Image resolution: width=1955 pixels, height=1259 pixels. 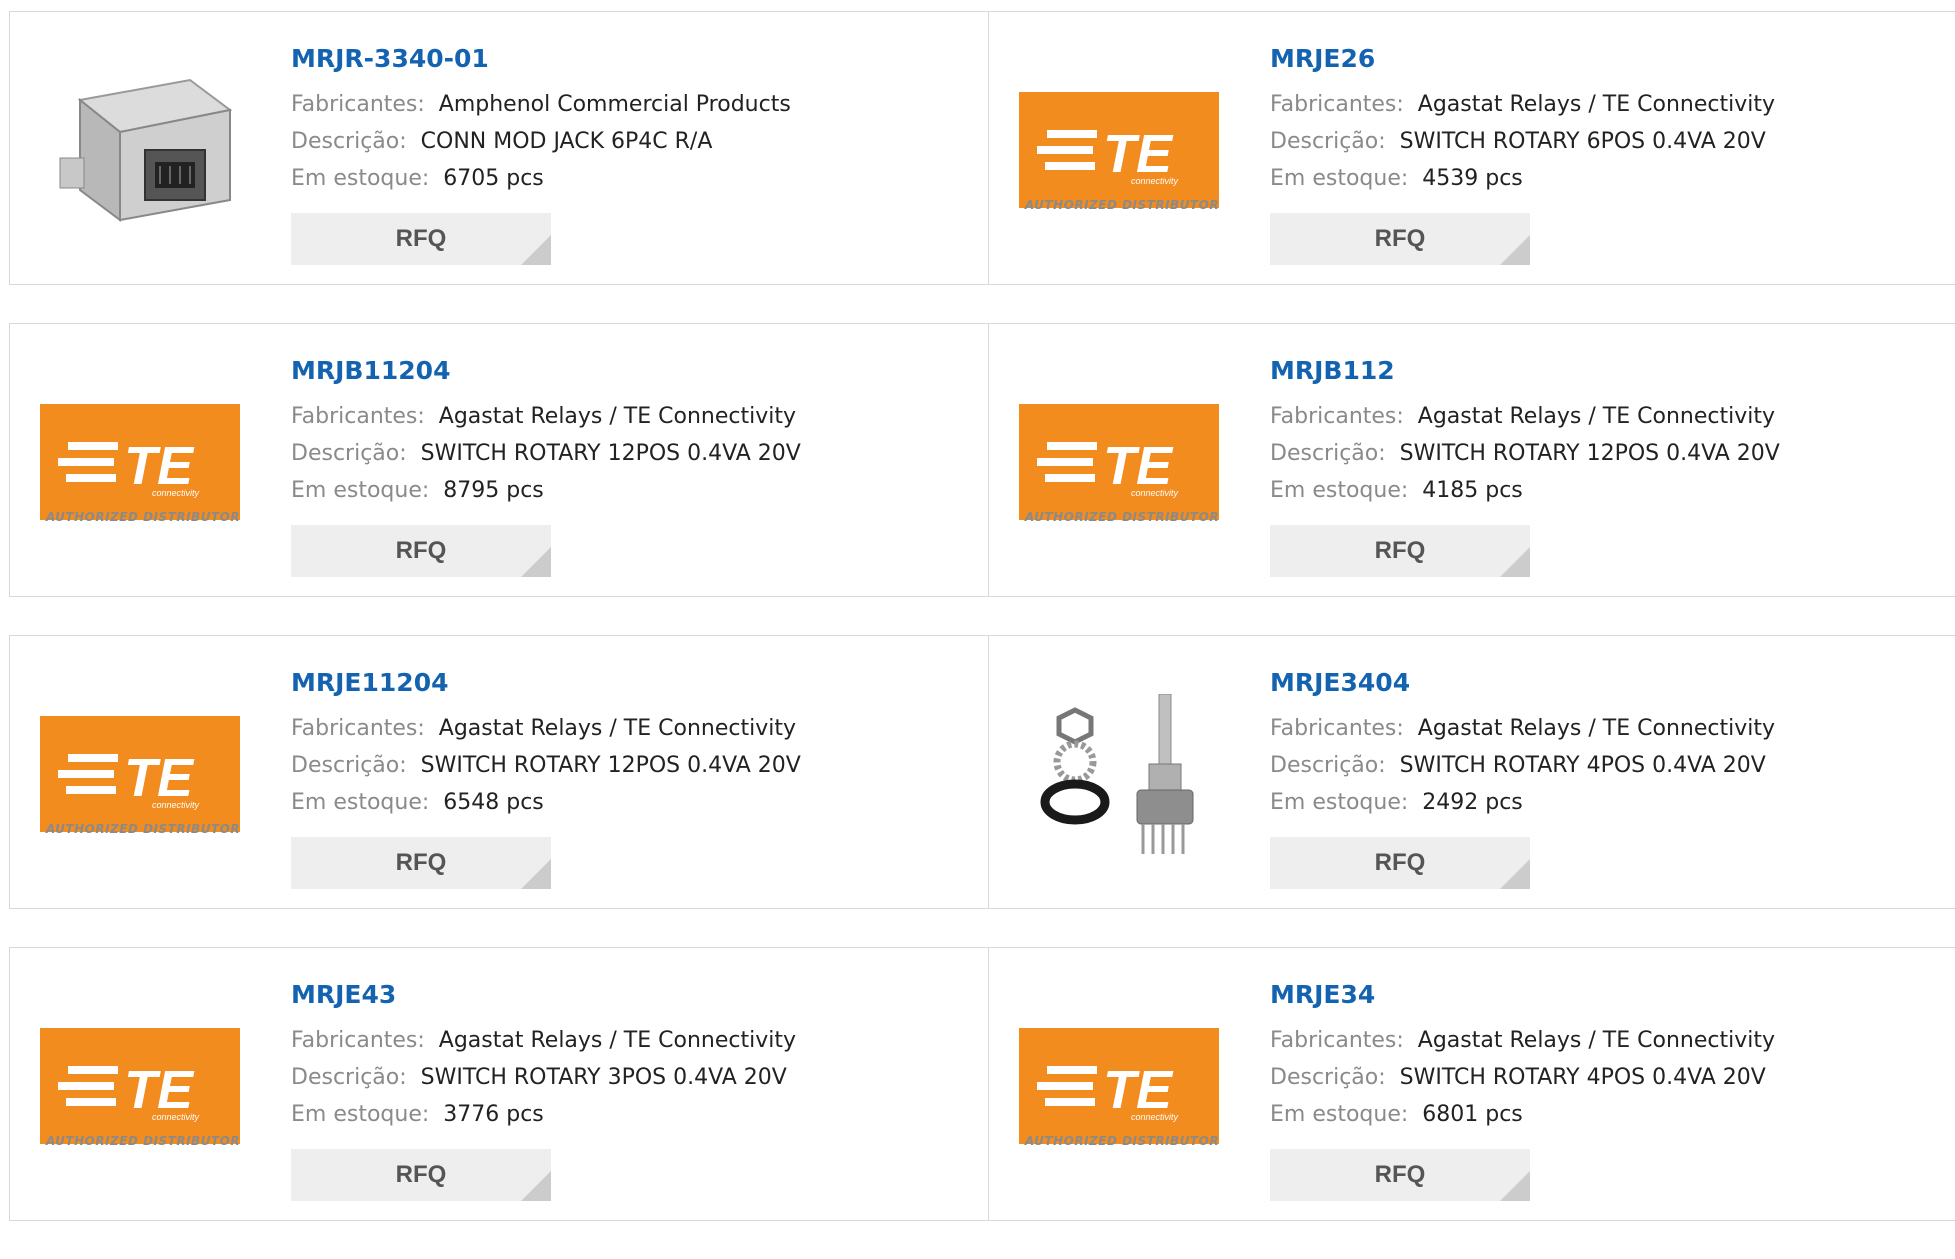 What do you see at coordinates (610, 765) in the screenshot?
I see `description-value: SWITCH ROTARY 12POS 0.4VA 20V` at bounding box center [610, 765].